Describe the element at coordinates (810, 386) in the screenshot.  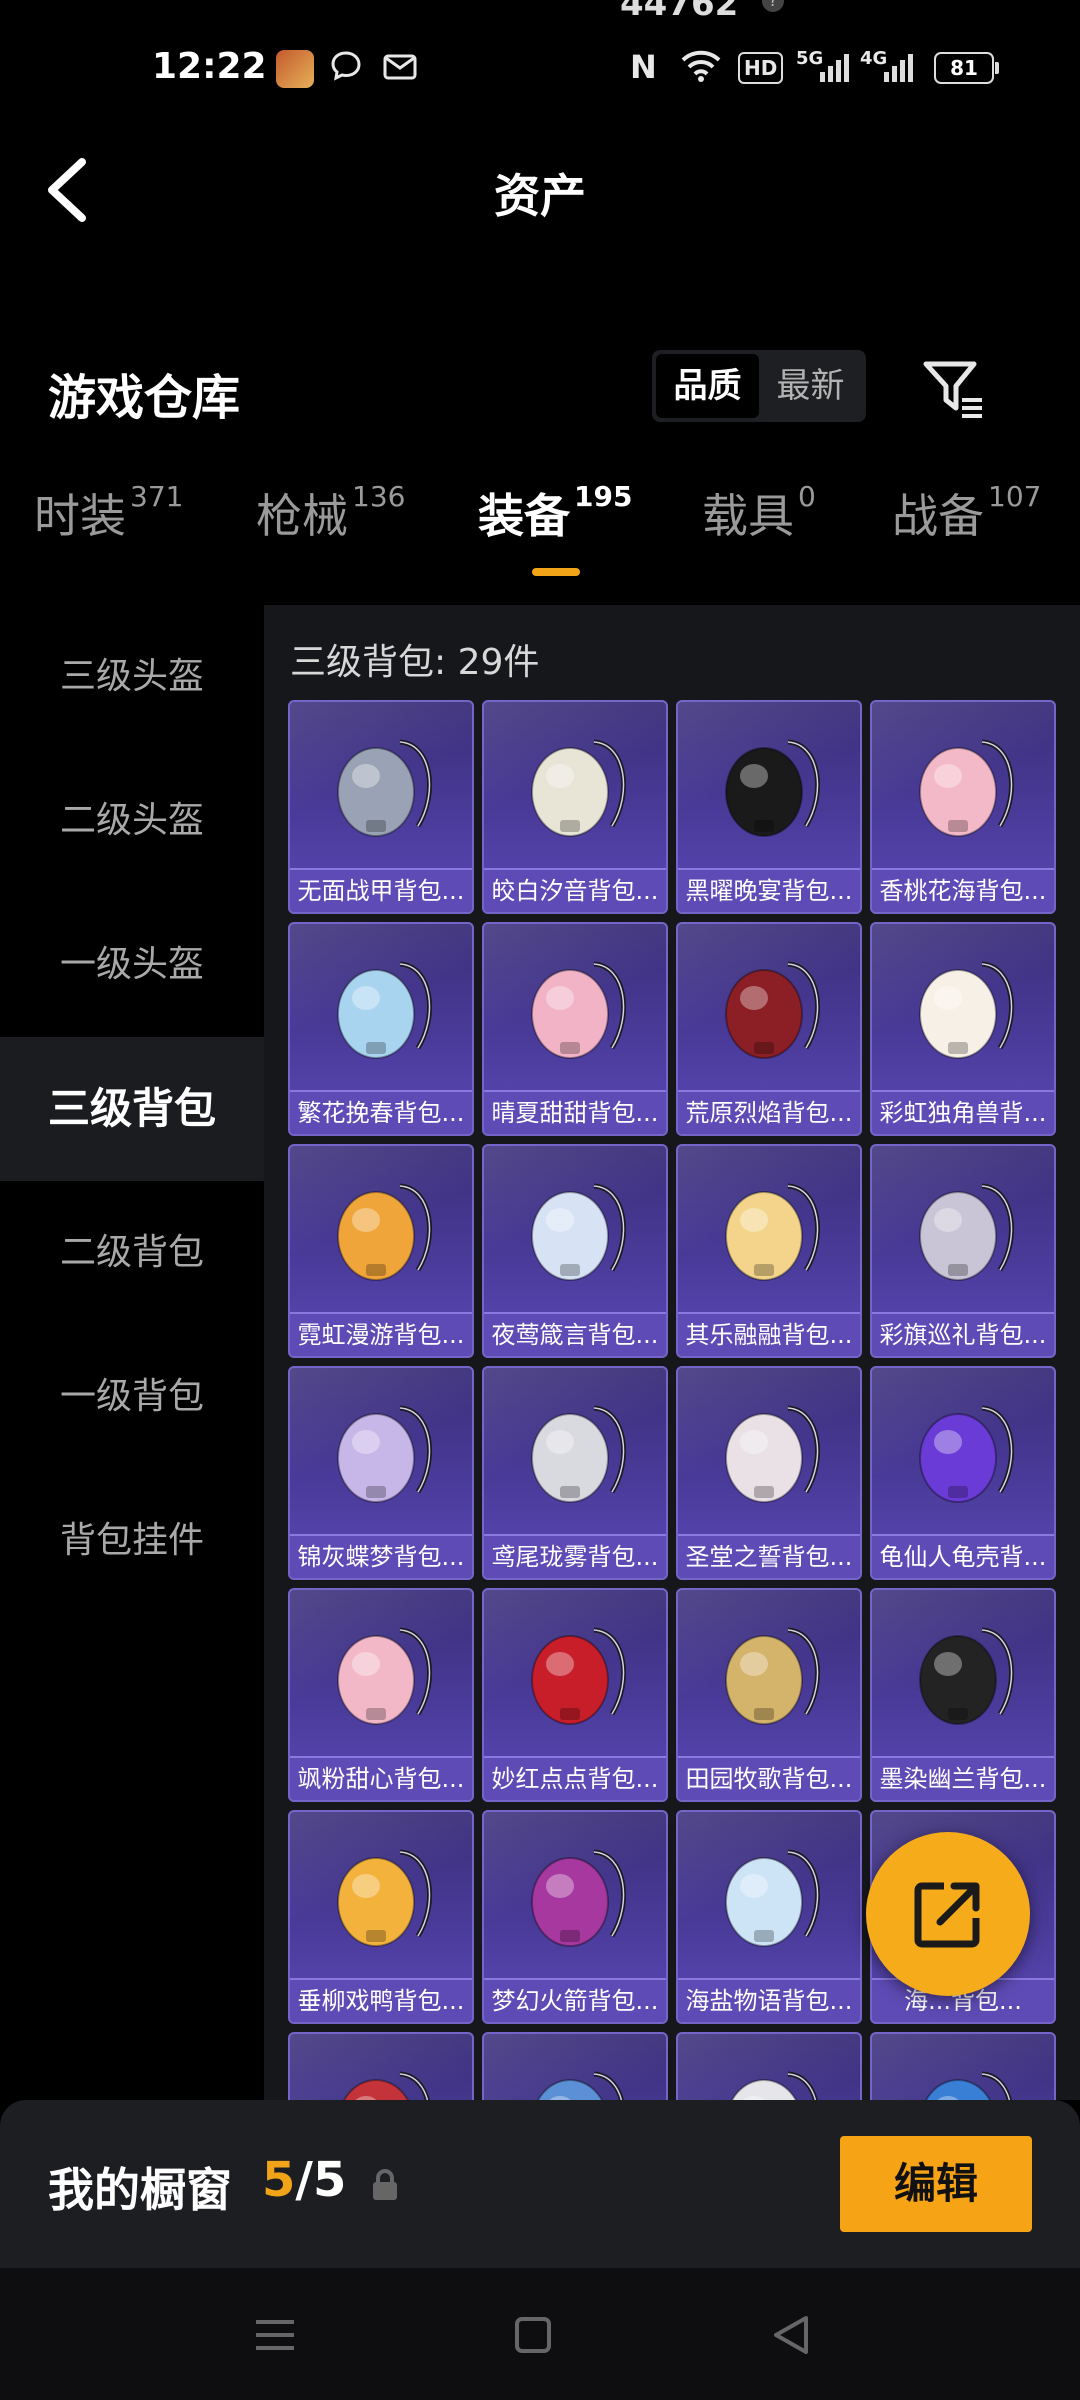
I see `sort-by-latest: 最新` at that location.